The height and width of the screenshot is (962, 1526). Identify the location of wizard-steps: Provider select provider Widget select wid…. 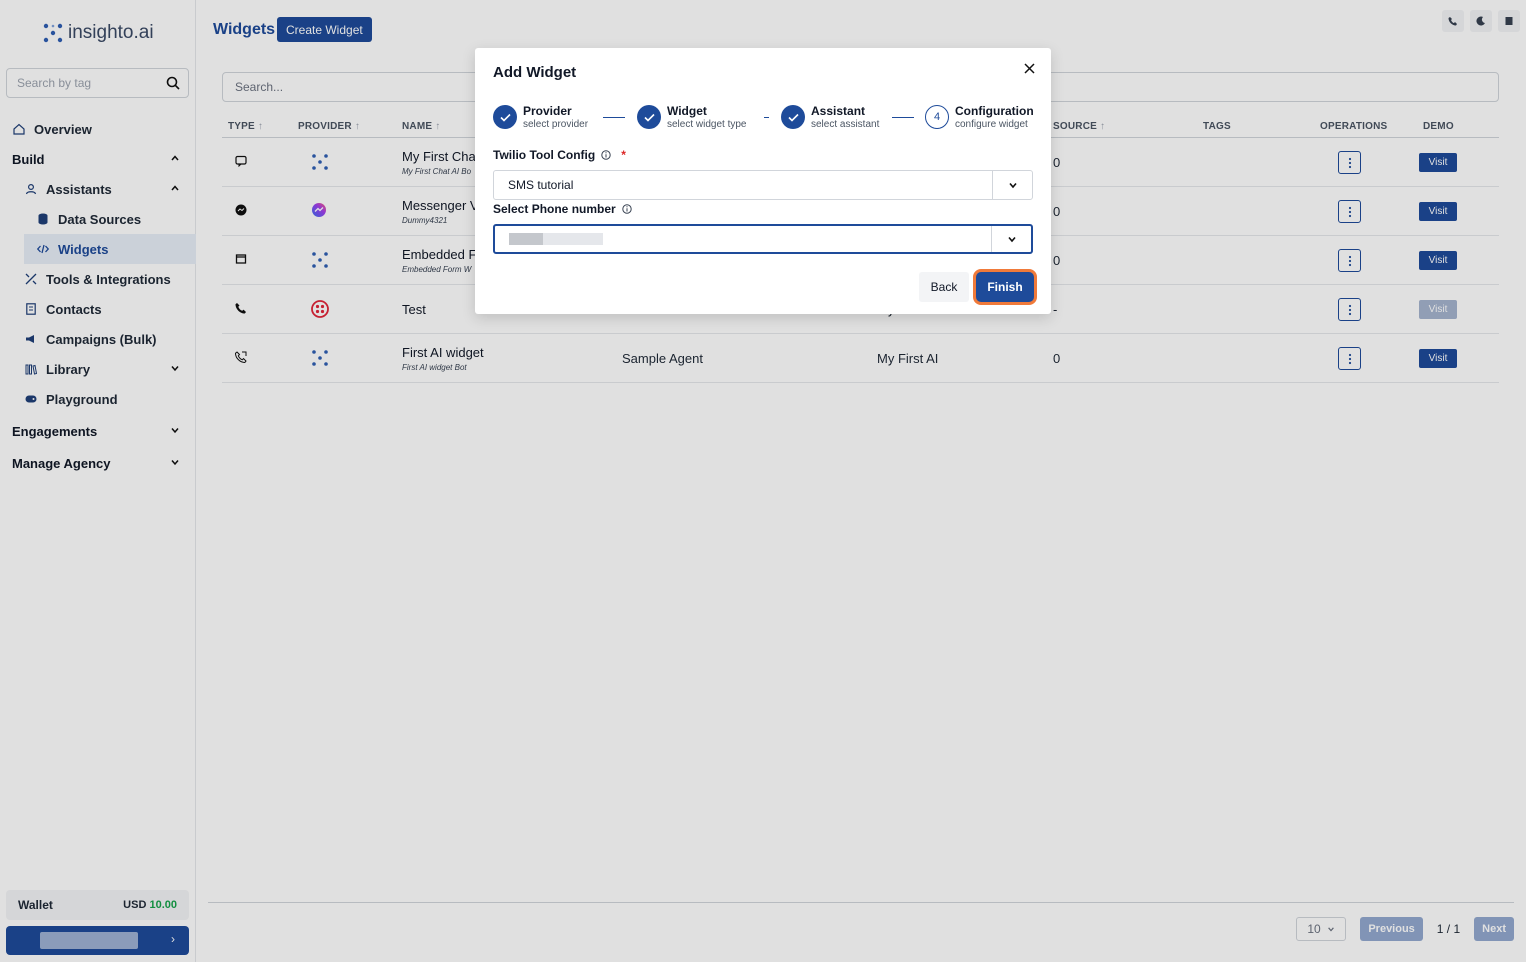
(765, 119).